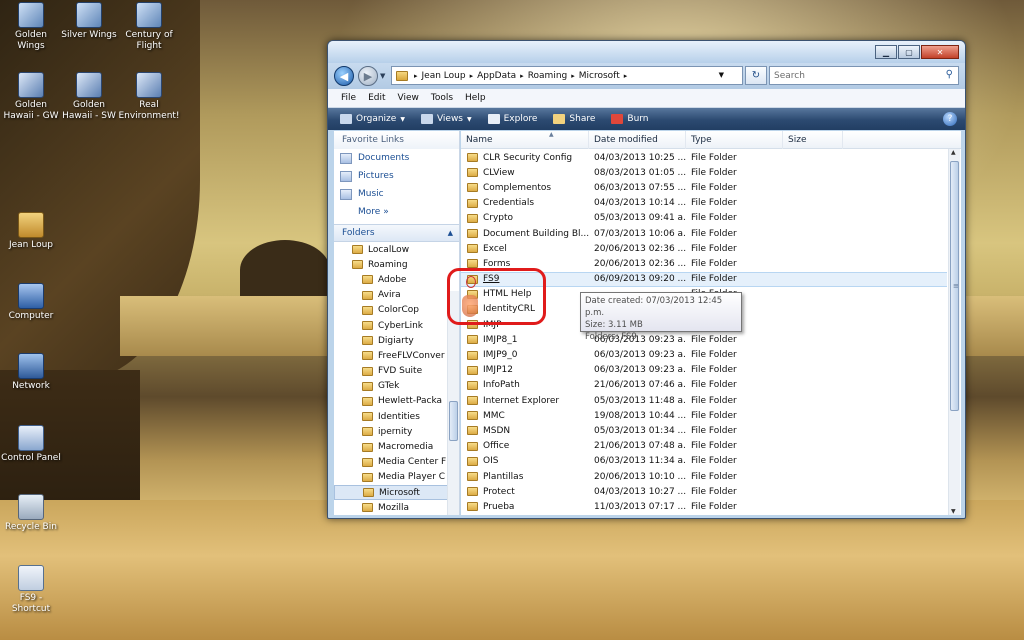  Describe the element at coordinates (940, 52) in the screenshot. I see `close-button: ✕` at that location.